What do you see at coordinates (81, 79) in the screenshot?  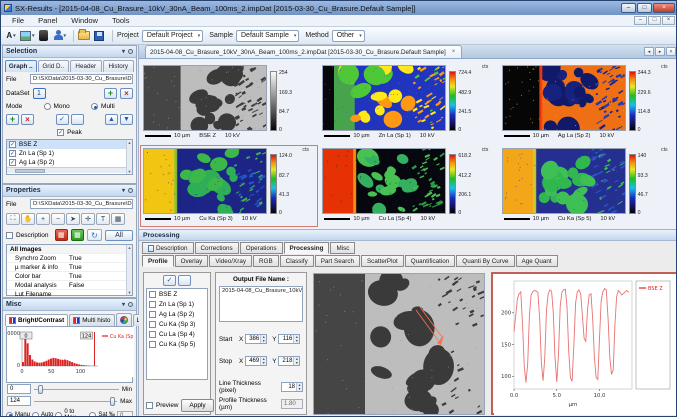 I see `selection-file-input: D:\SXData\2015-03-30_Cu_Brasure\Defau` at bounding box center [81, 79].